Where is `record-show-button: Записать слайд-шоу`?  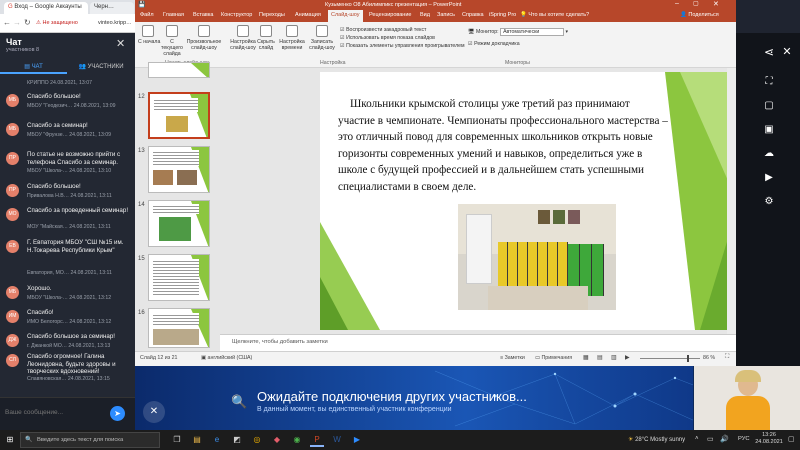 record-show-button: Записать слайд-шоу is located at coordinates (322, 38).